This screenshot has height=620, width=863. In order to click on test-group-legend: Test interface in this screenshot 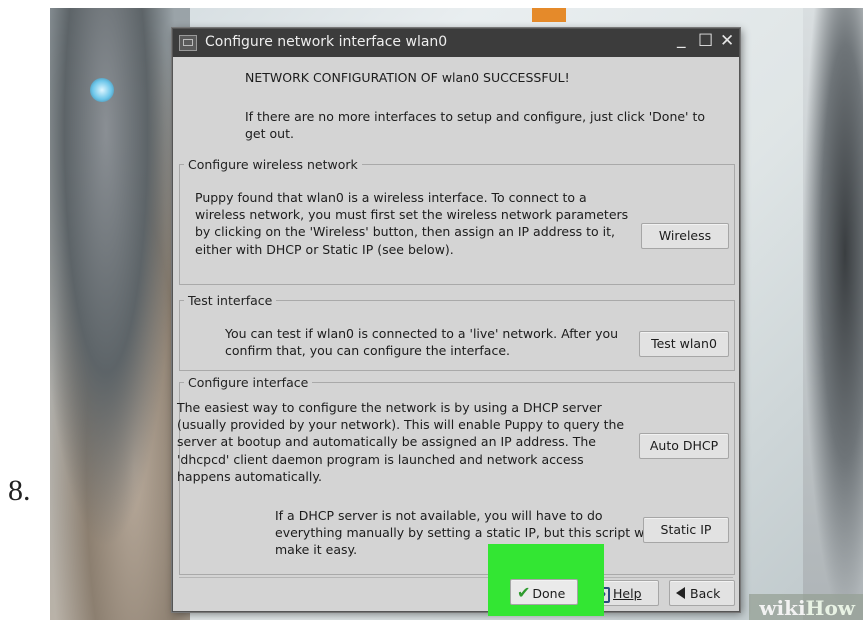, I will do `click(230, 300)`.